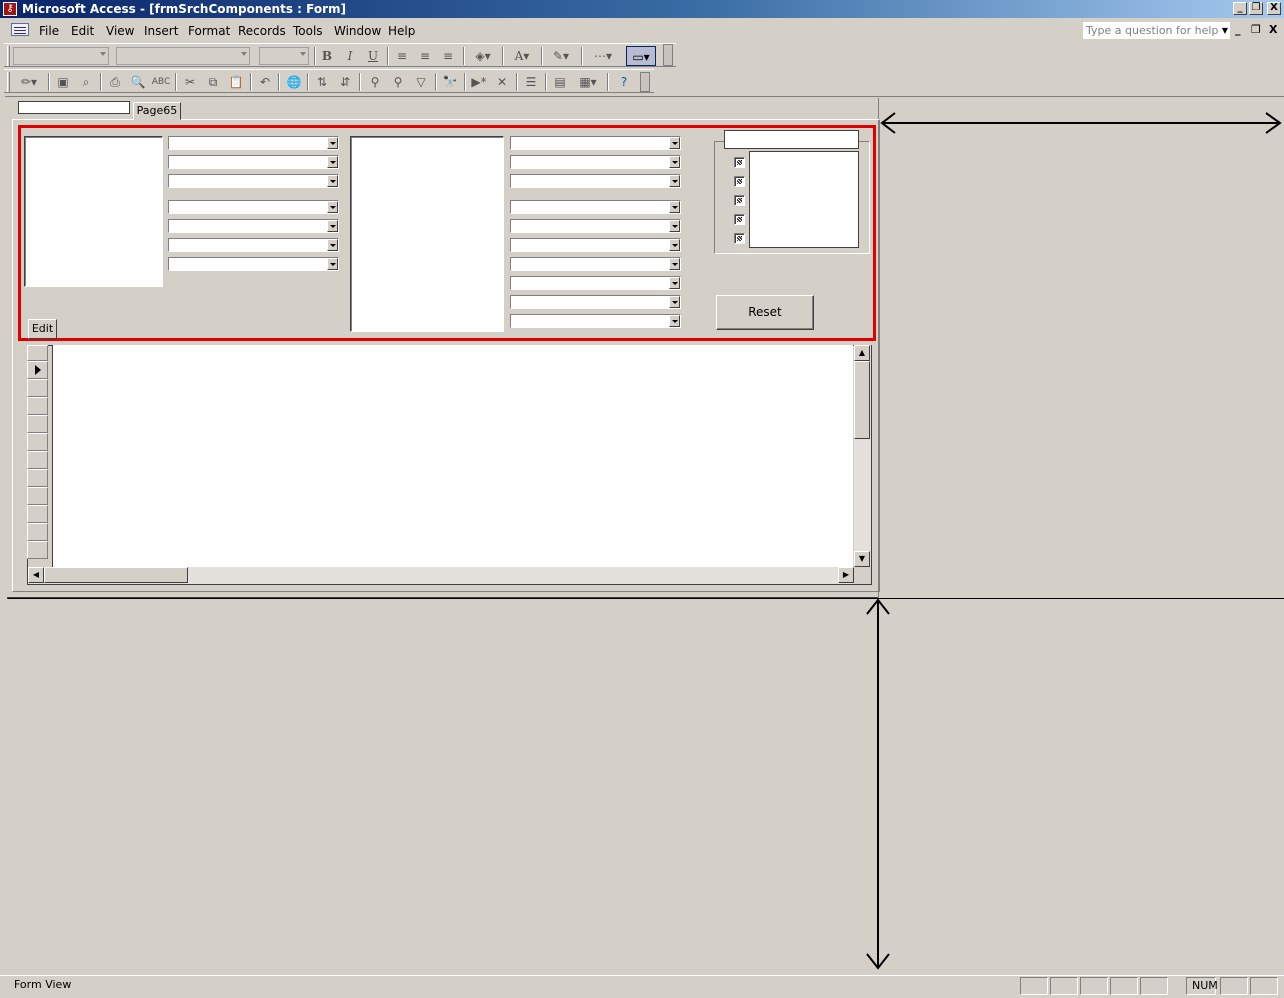  Describe the element at coordinates (43, 984) in the screenshot. I see `status-text: Form View` at that location.